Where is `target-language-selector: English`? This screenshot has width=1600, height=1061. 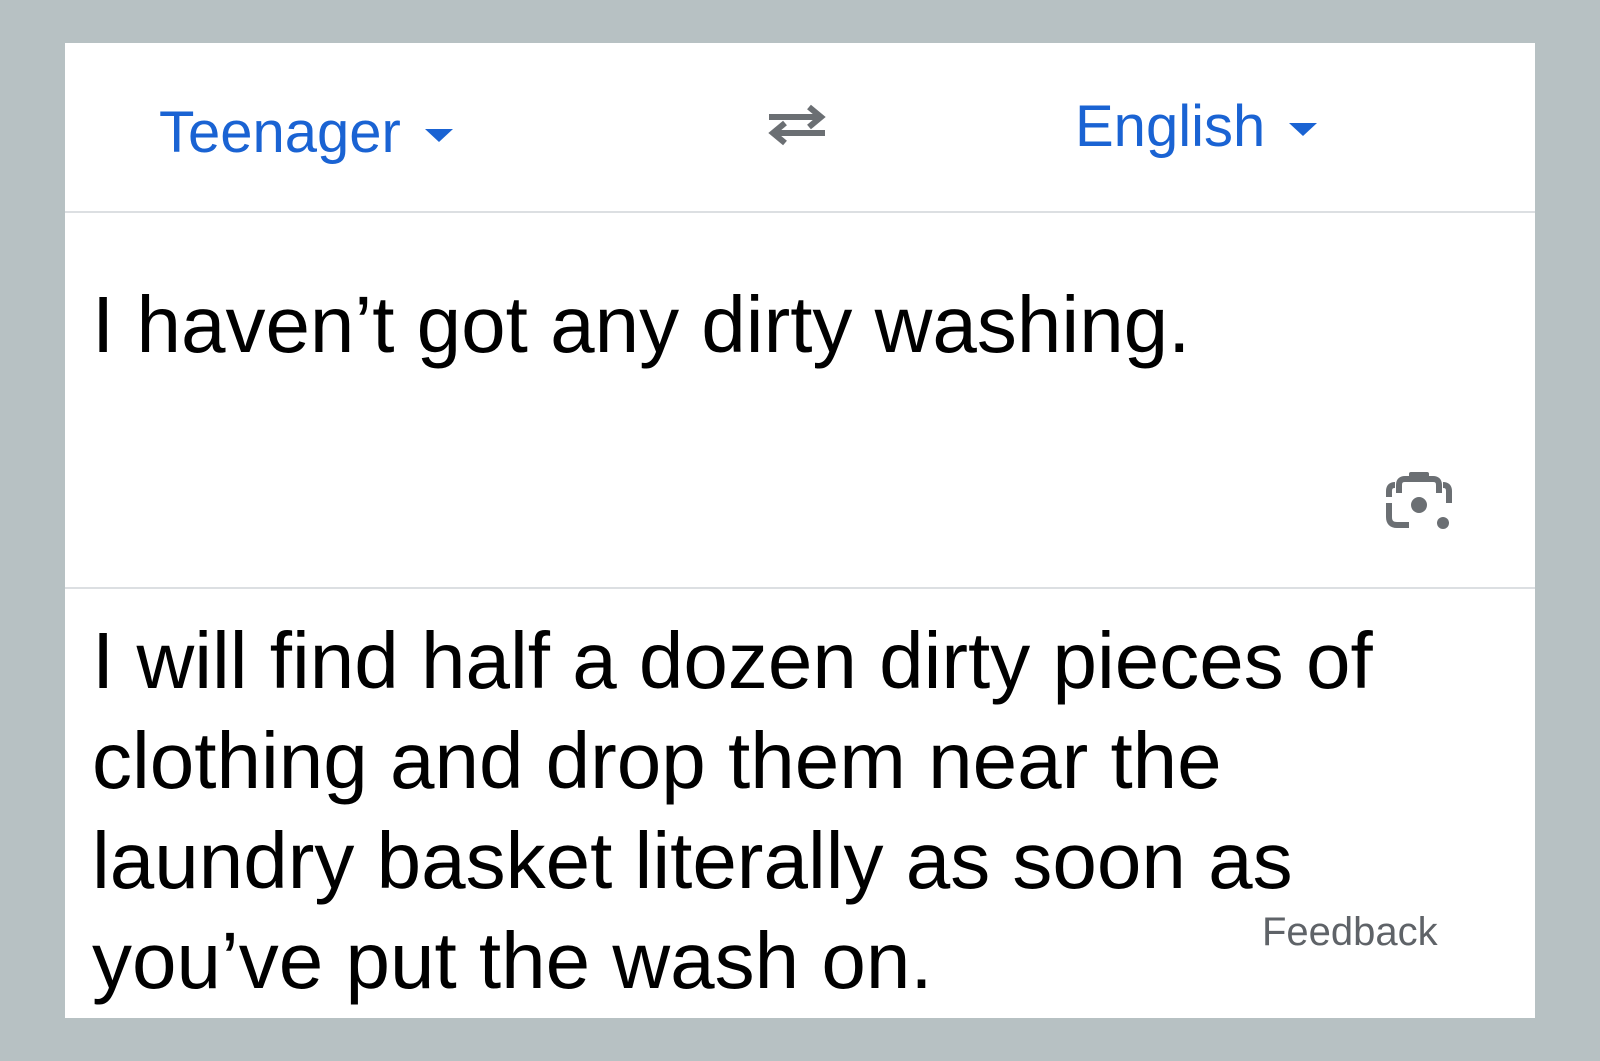 target-language-selector: English is located at coordinates (1196, 126).